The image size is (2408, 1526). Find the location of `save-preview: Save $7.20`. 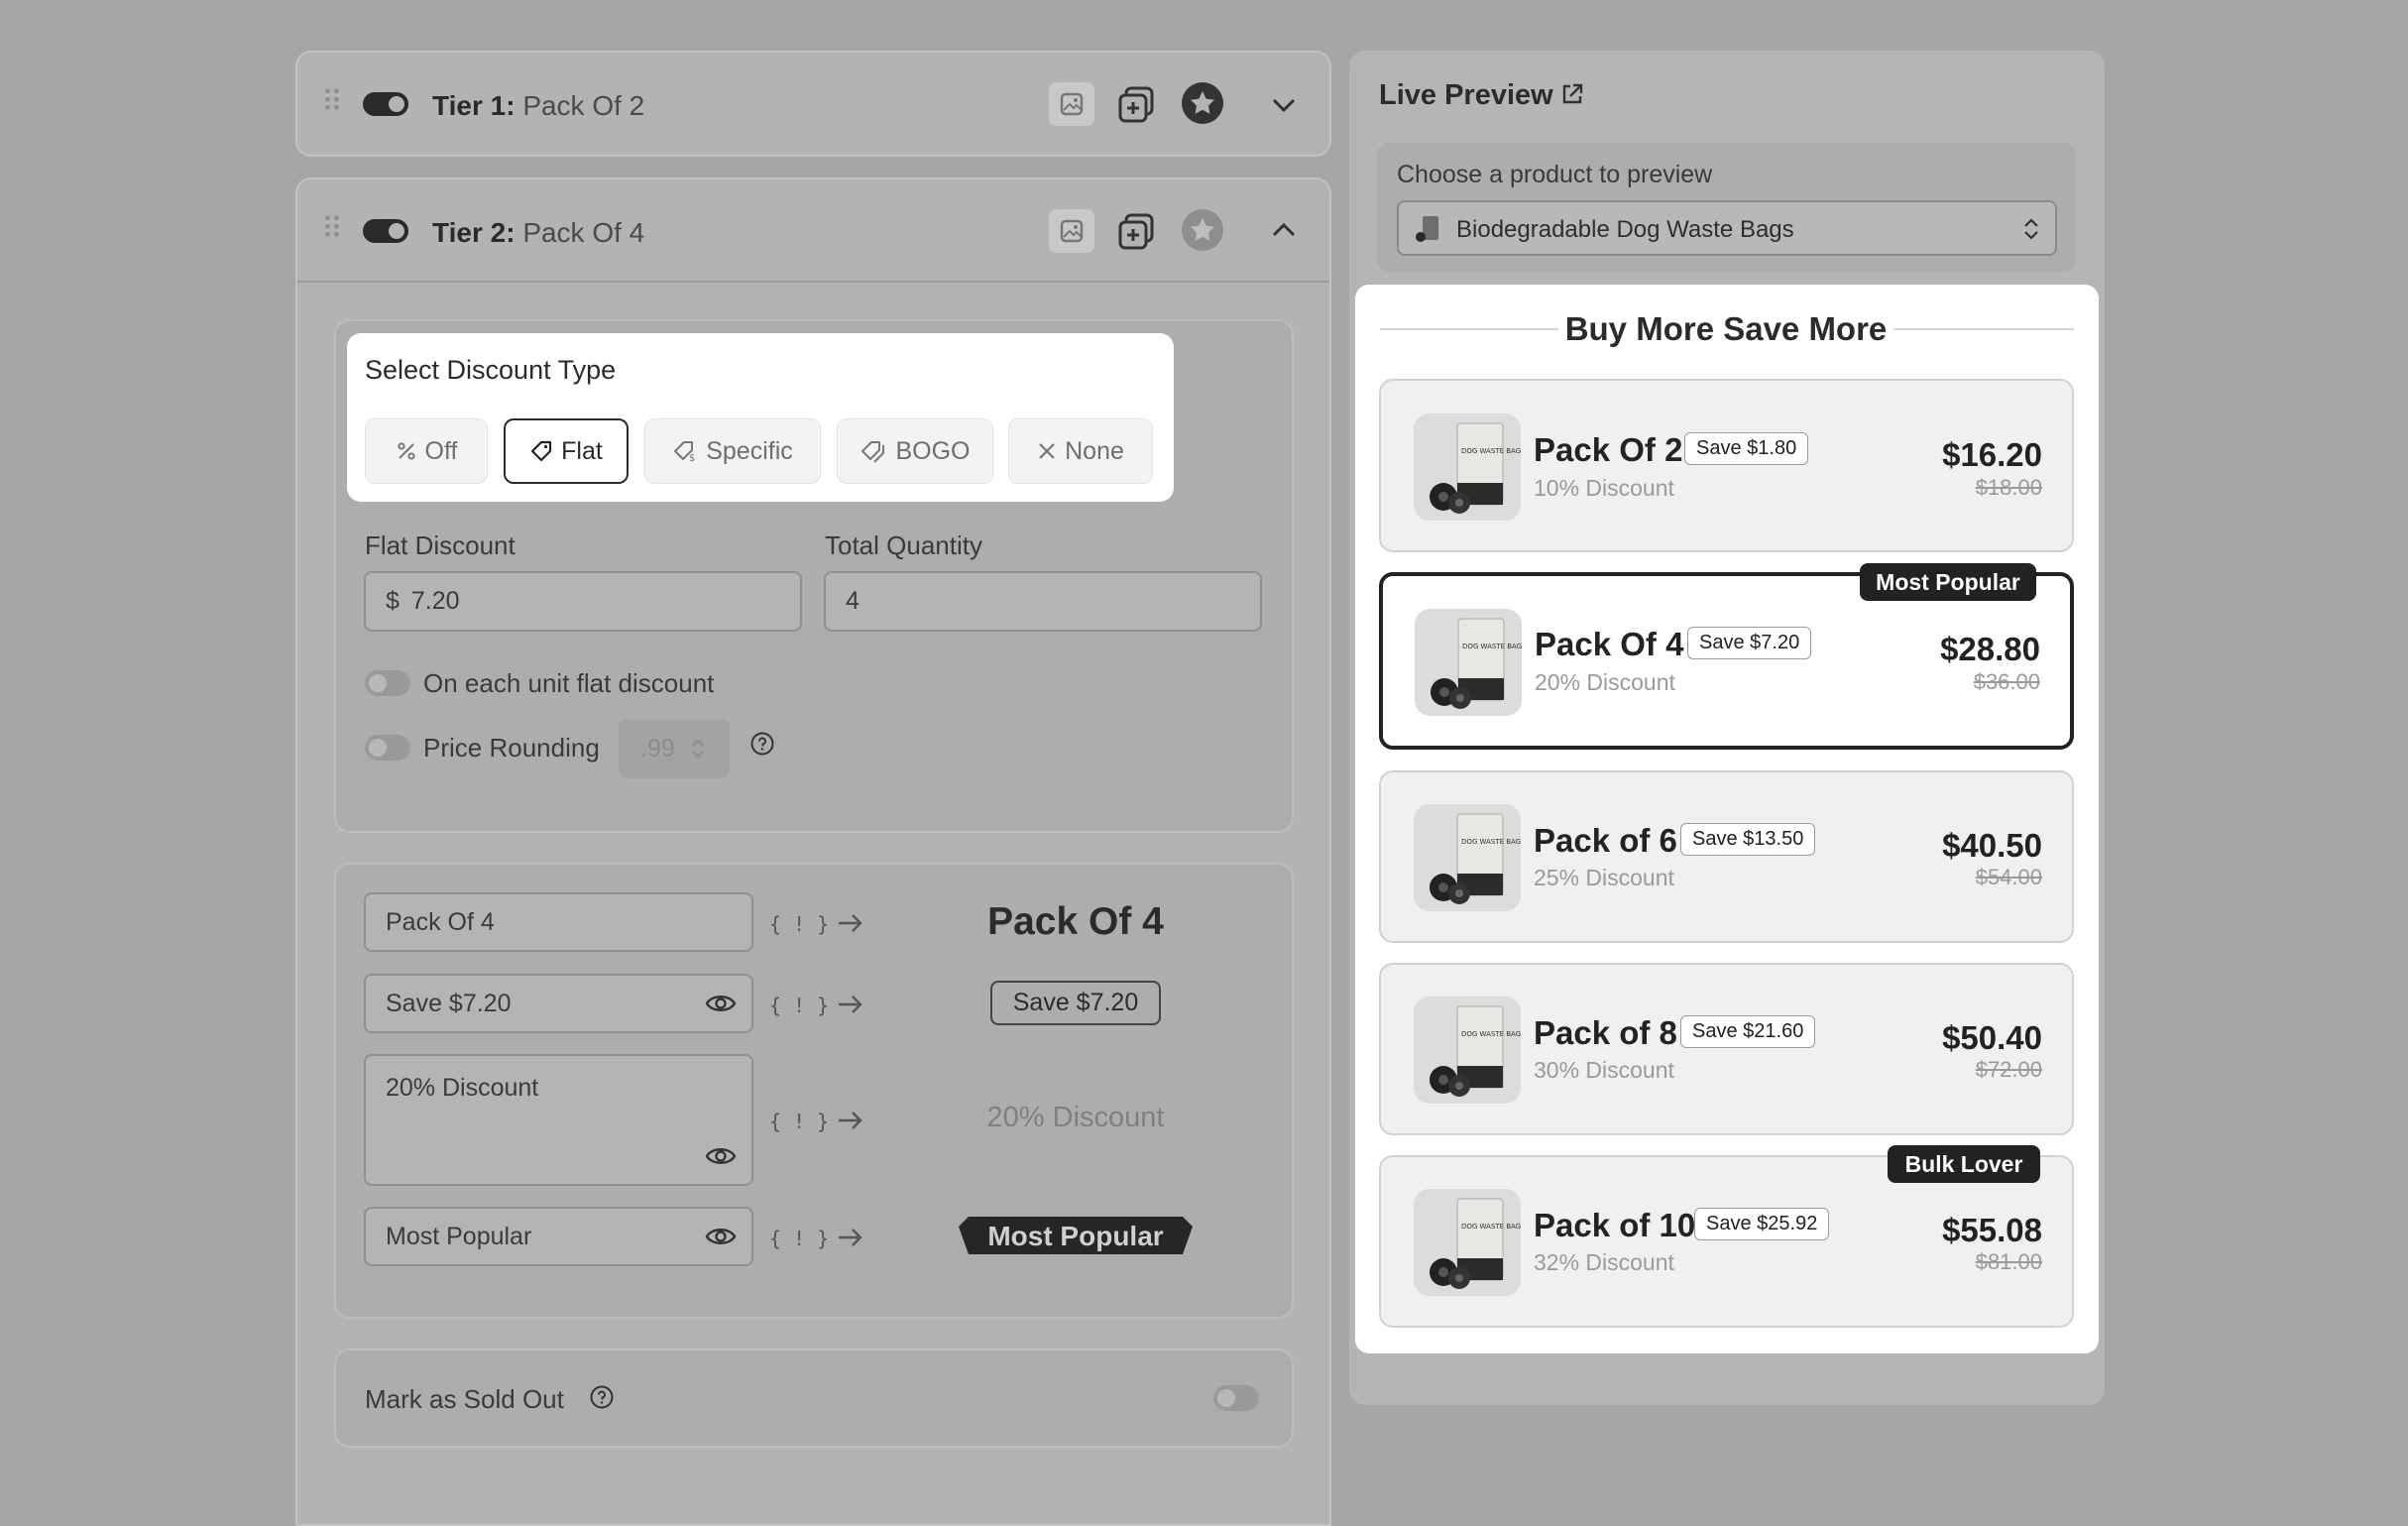

save-preview: Save $7.20 is located at coordinates (1075, 1003).